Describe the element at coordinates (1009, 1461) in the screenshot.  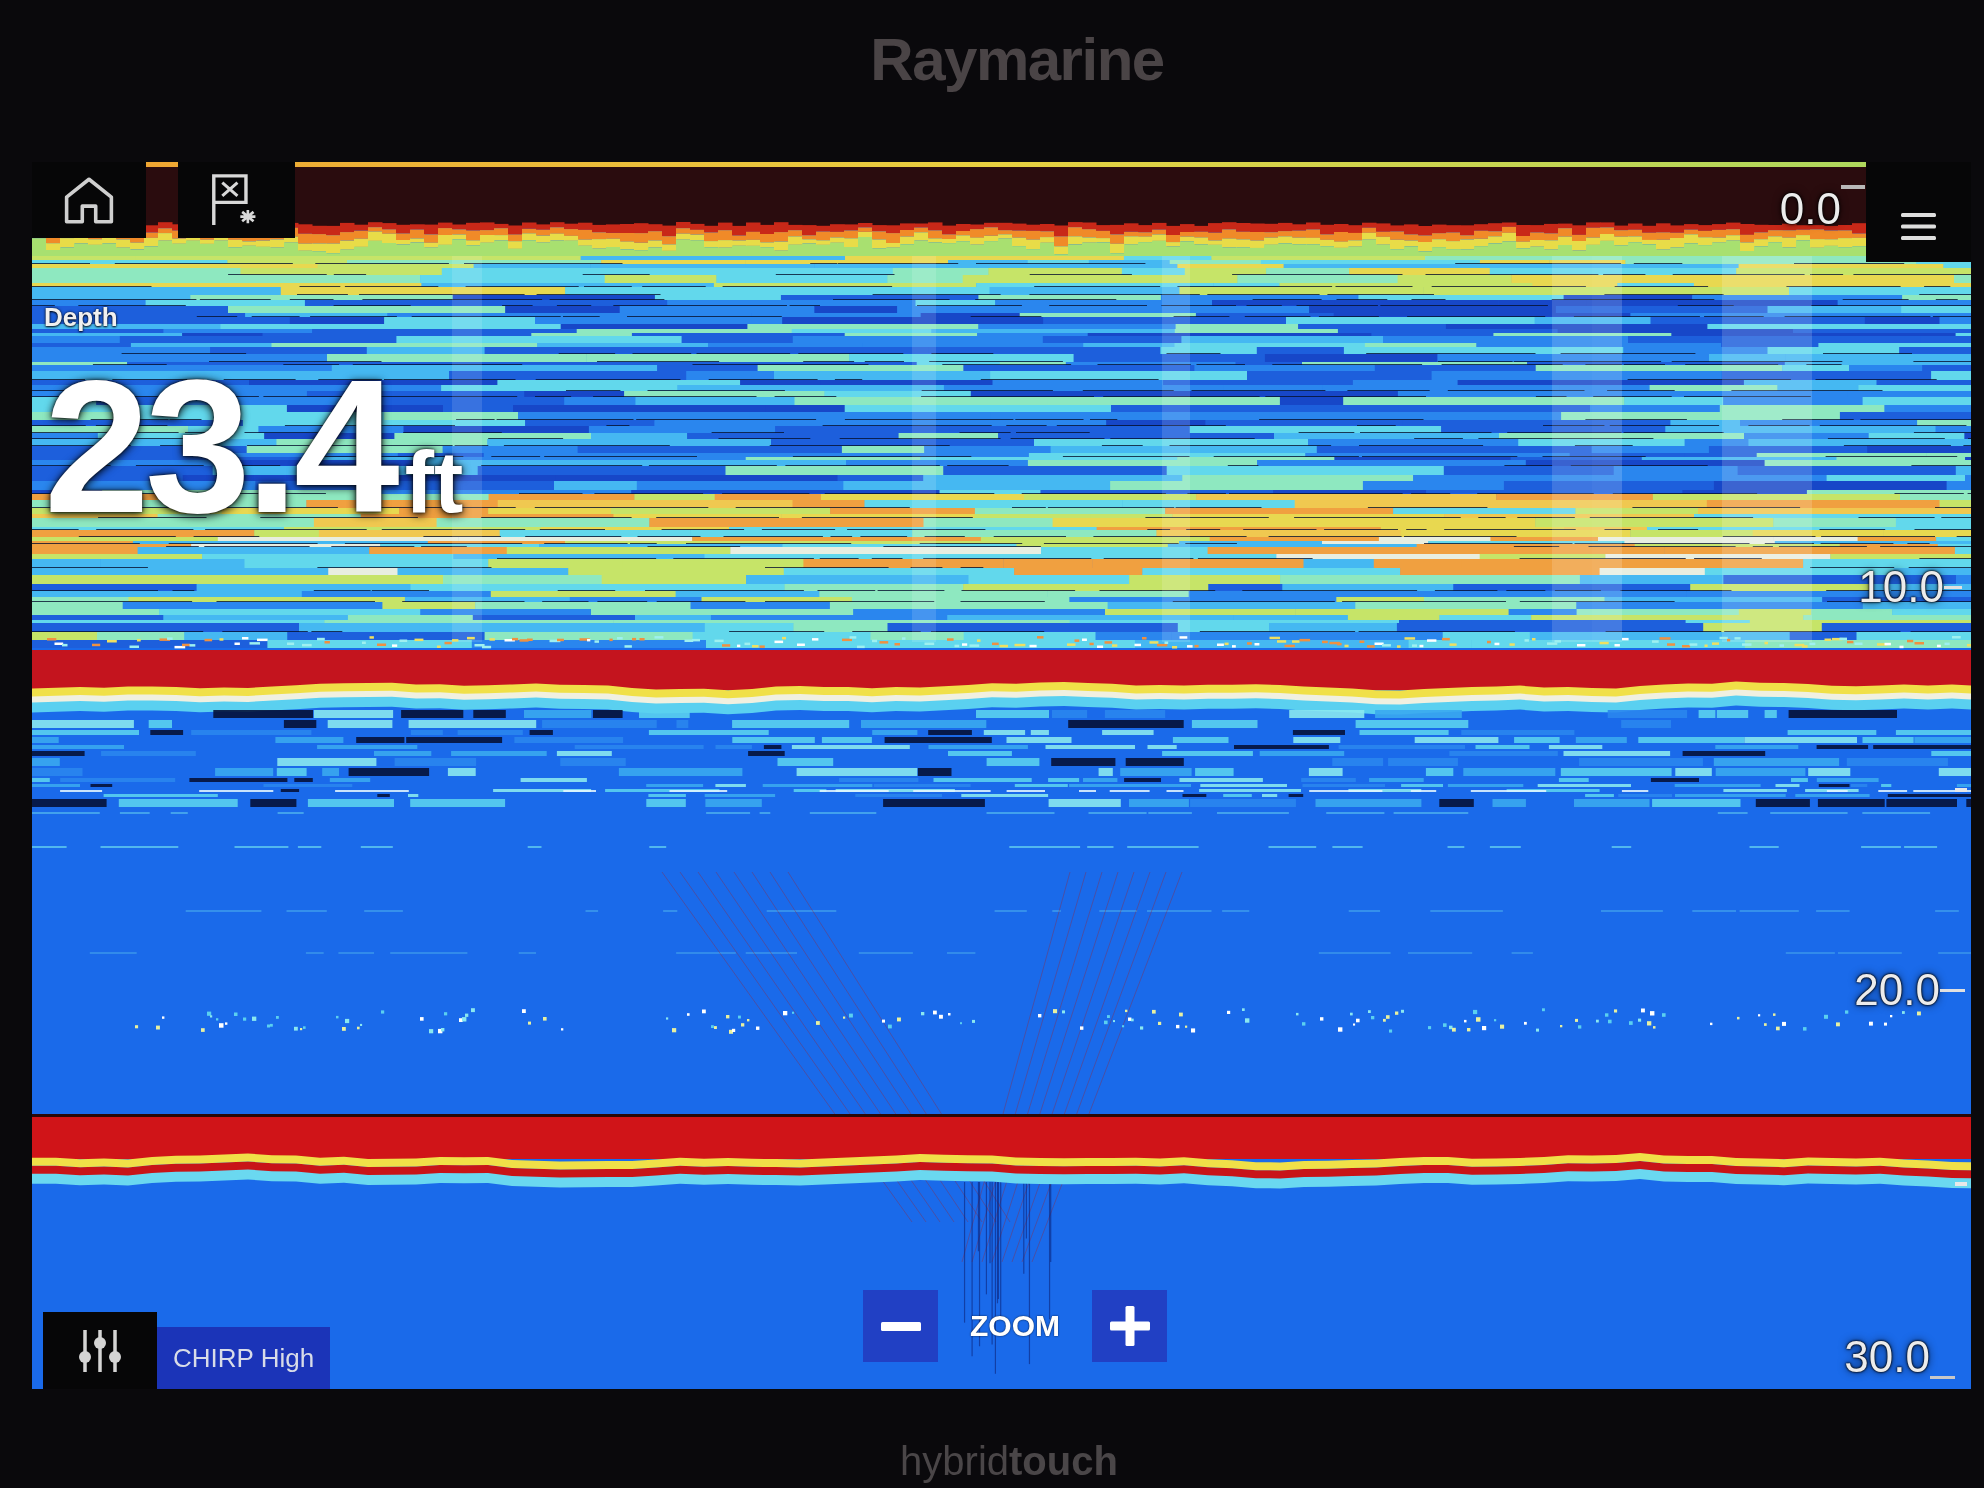
I see `model-logo: hybridtouch` at that location.